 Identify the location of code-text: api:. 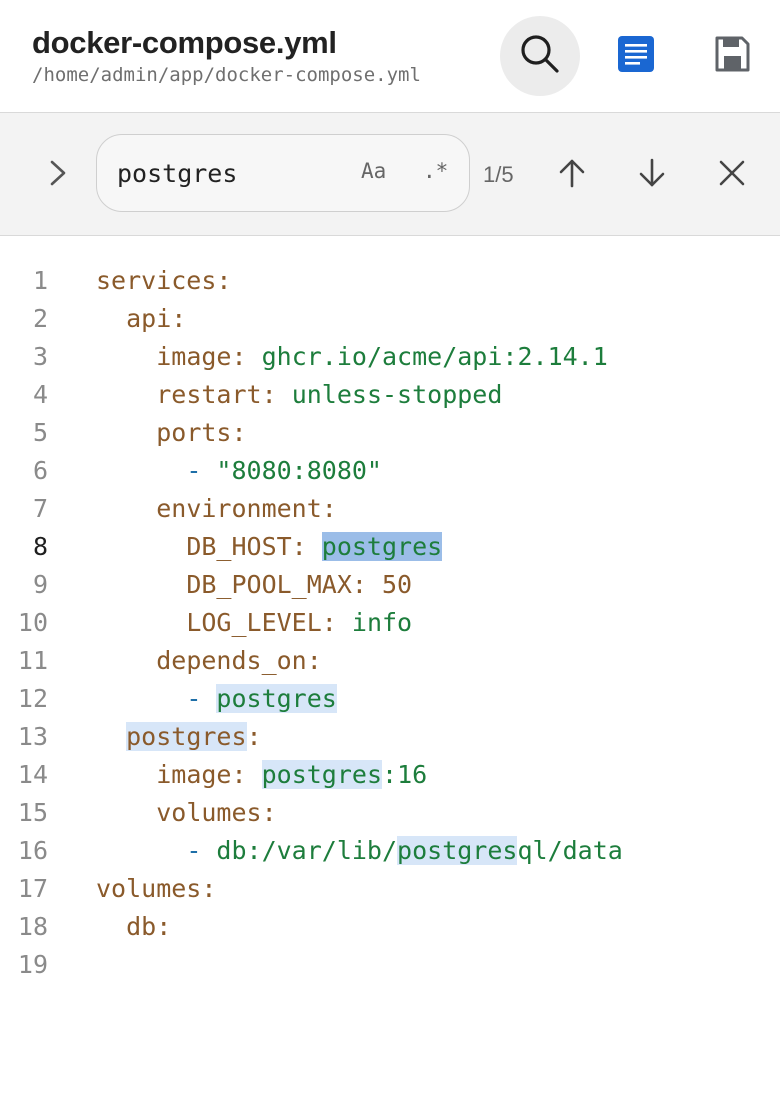
(141, 319).